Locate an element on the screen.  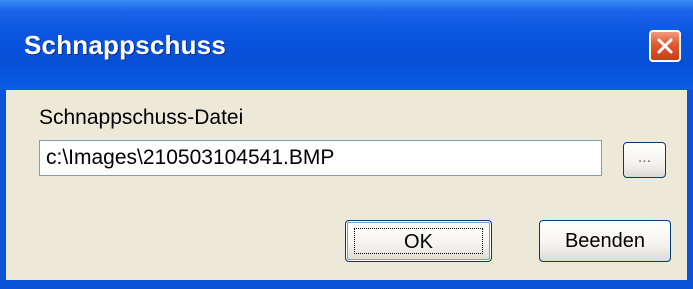
file-path-input is located at coordinates (320, 158).